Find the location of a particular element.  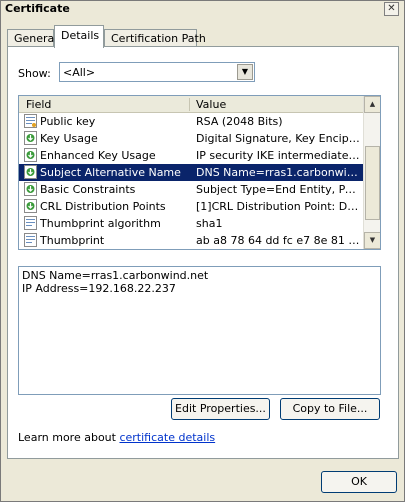

close-button: ✕ is located at coordinates (391, 9).